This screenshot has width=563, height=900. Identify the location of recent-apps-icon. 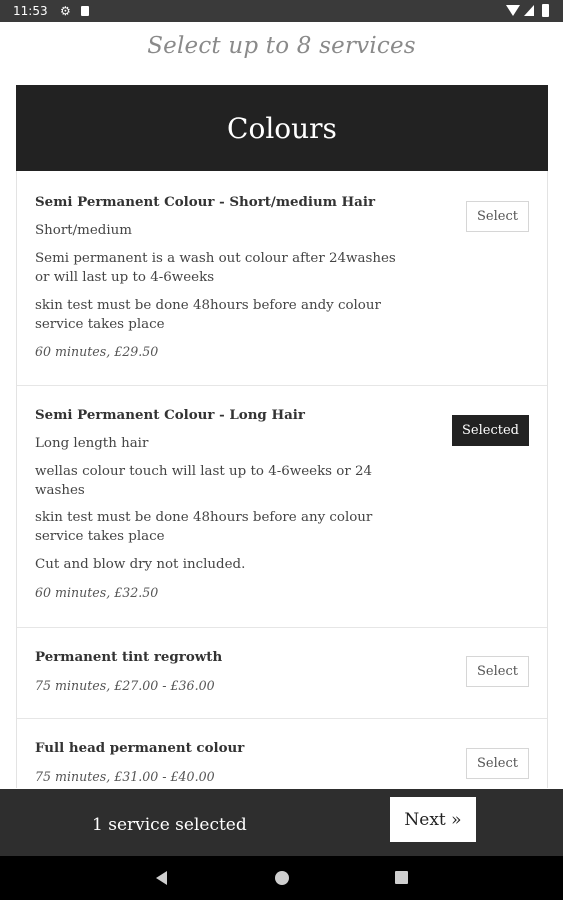
(401, 877).